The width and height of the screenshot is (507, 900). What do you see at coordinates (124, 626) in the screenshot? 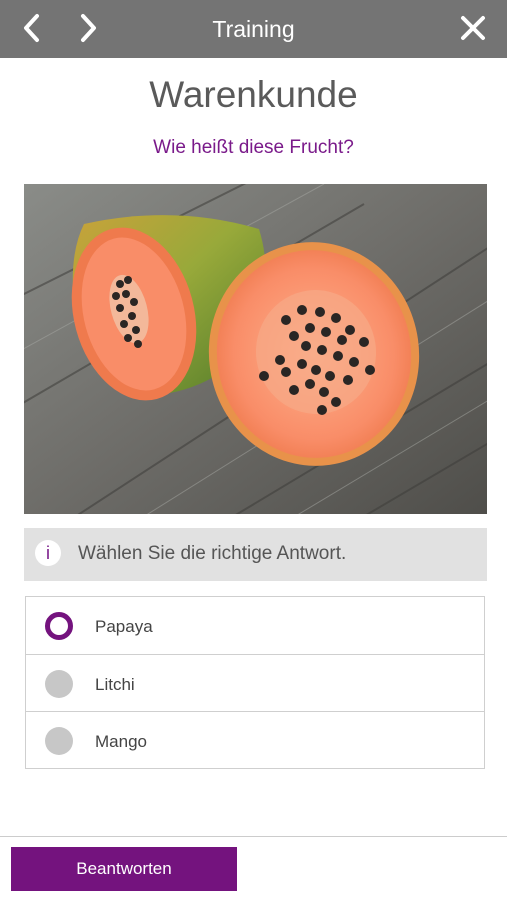
I see `option-label: Papaya` at bounding box center [124, 626].